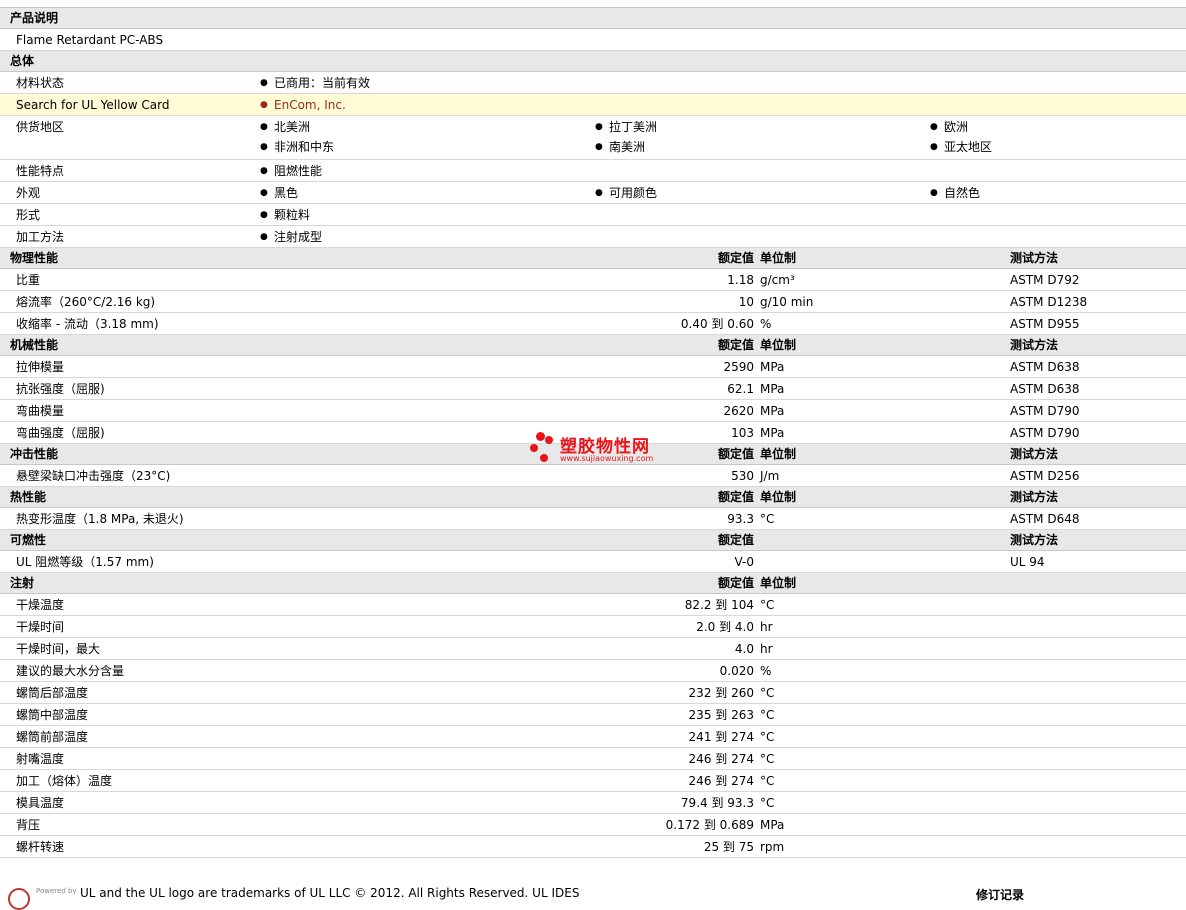  What do you see at coordinates (315, 83) in the screenshot?
I see `list-item: 已商用：当前有效` at bounding box center [315, 83].